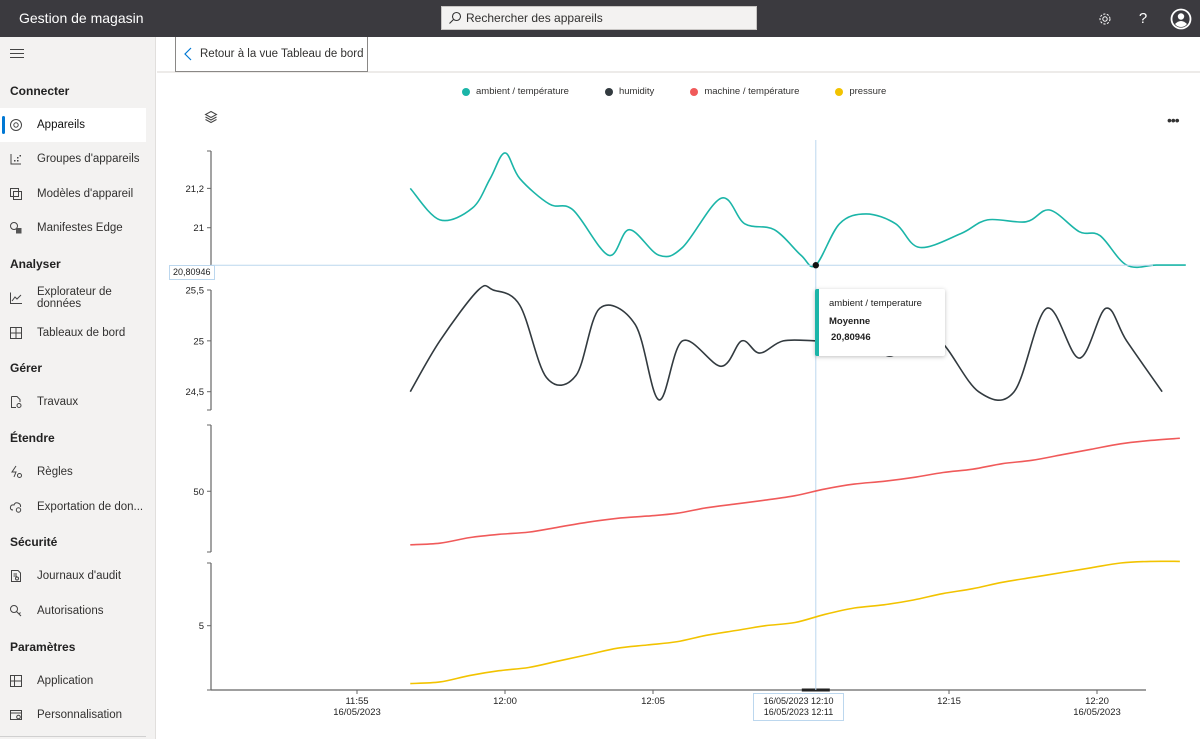 The height and width of the screenshot is (739, 1200). I want to click on hover-x-range-label: 16/05/2023 12:10 16/05/2023 12:11, so click(798, 707).